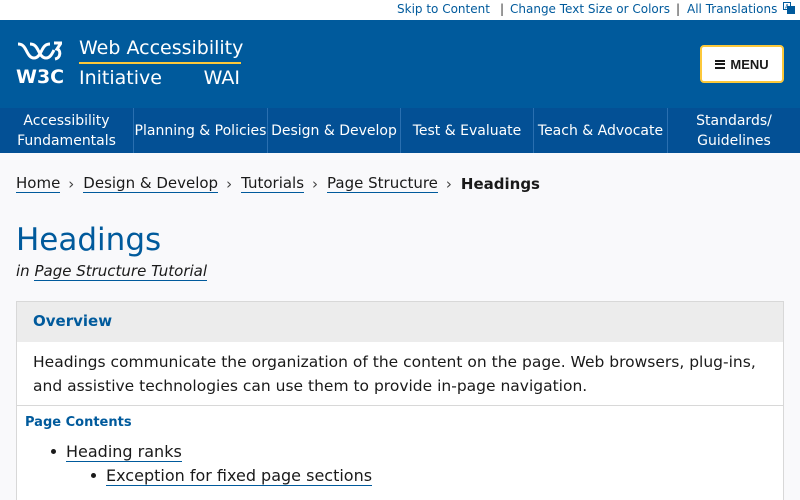 The image size is (800, 500). I want to click on nav-item-teach-advocate: Teach & Advocate, so click(601, 130).